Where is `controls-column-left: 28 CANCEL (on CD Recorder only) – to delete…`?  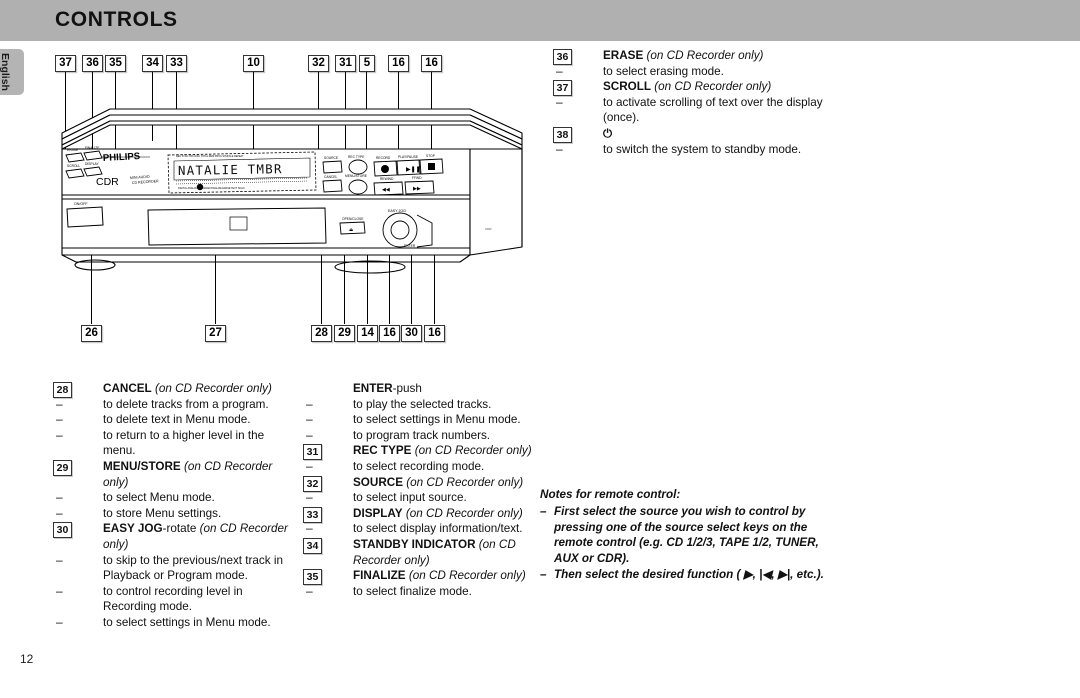
controls-column-left: 28 CANCEL (on CD Recorder only) – to delete… is located at coordinates (171, 506).